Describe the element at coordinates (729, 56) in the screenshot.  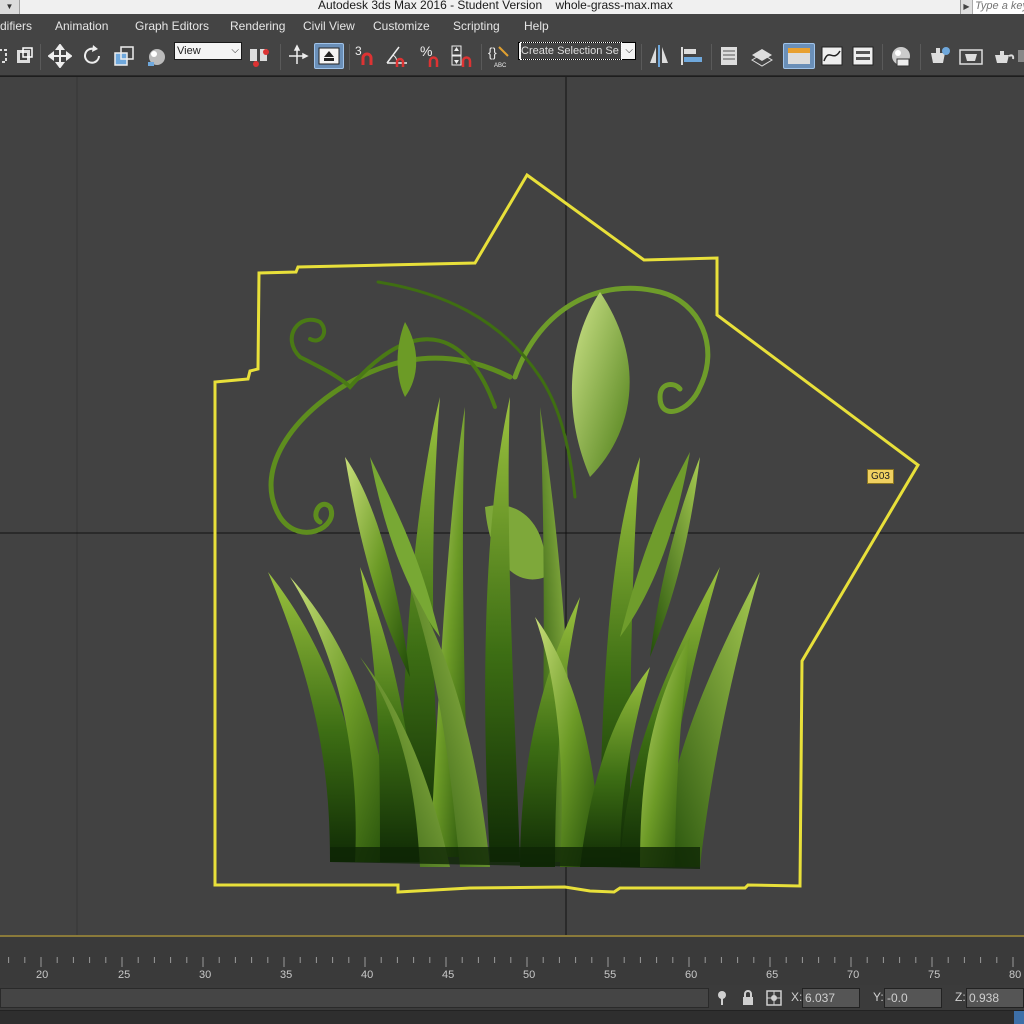
I see `layer-explorer-icon` at that location.